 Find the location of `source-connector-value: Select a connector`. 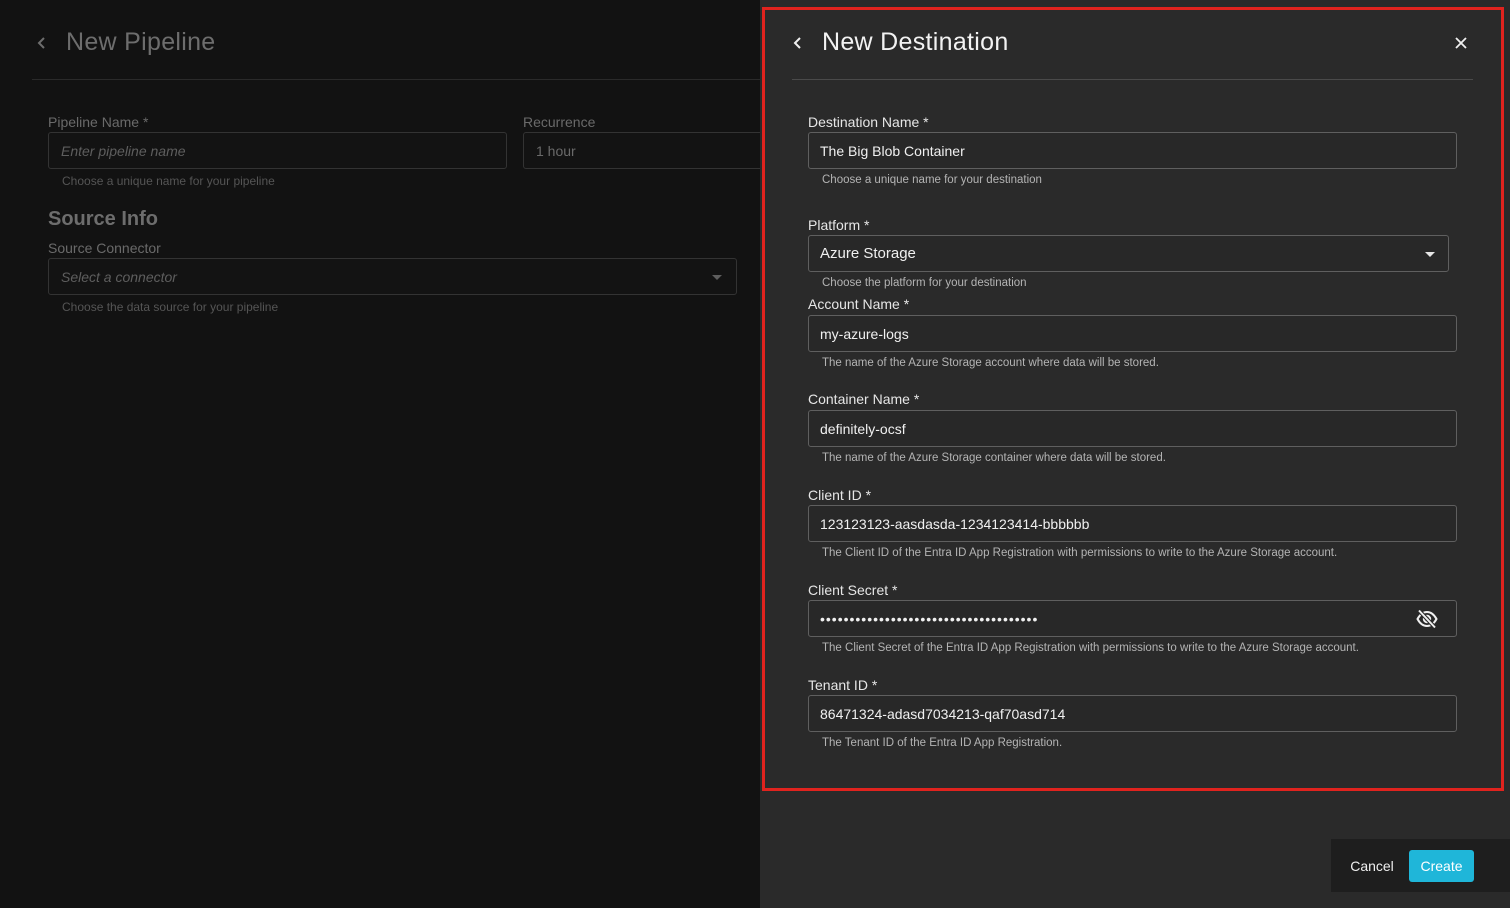

source-connector-value: Select a connector is located at coordinates (119, 276).